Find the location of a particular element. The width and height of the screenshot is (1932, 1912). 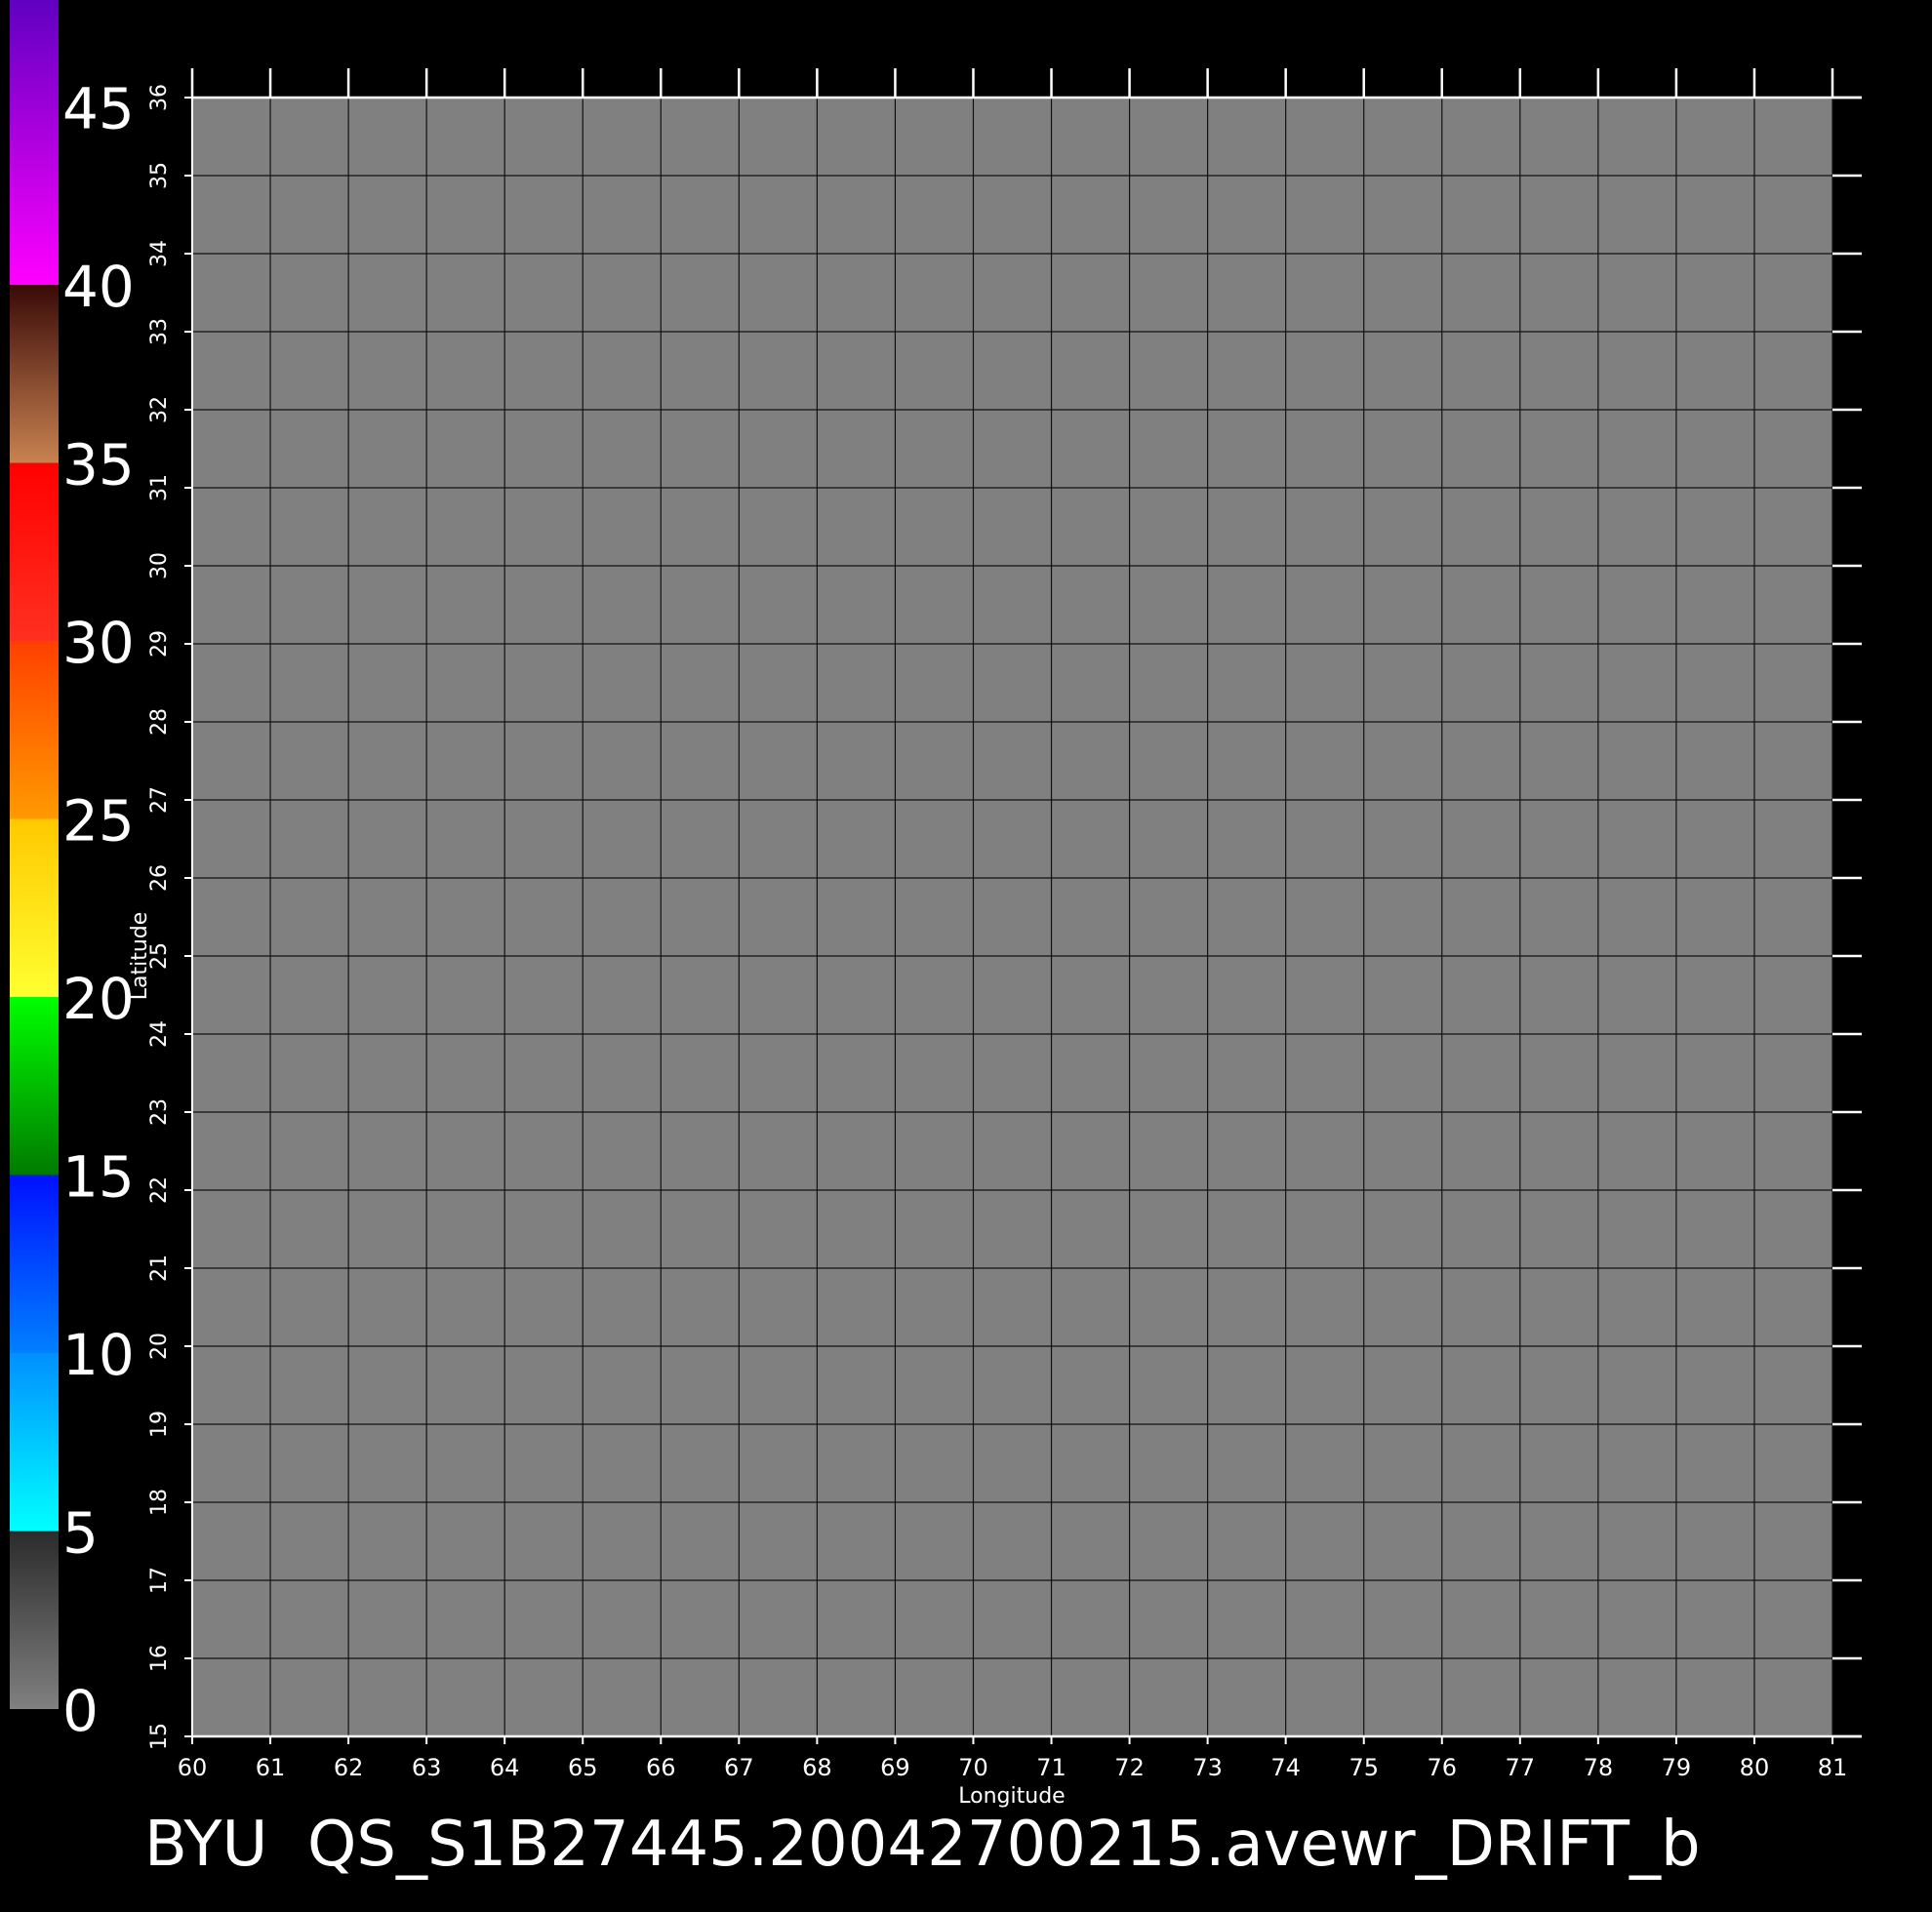

x-tick-label: 78 is located at coordinates (1599, 1767).